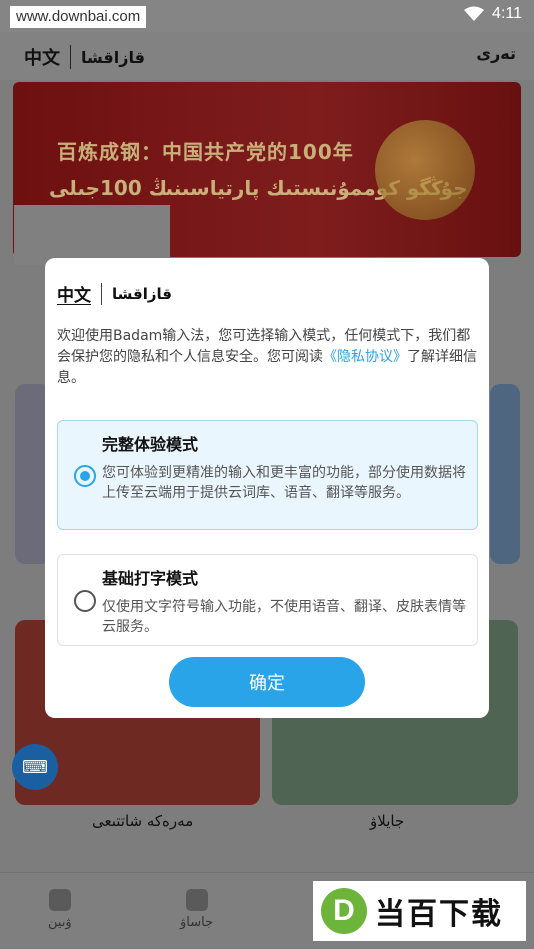 This screenshot has height=949, width=534. What do you see at coordinates (365, 357) in the screenshot?
I see `privacy-policy-link: 《隐私协议》` at bounding box center [365, 357].